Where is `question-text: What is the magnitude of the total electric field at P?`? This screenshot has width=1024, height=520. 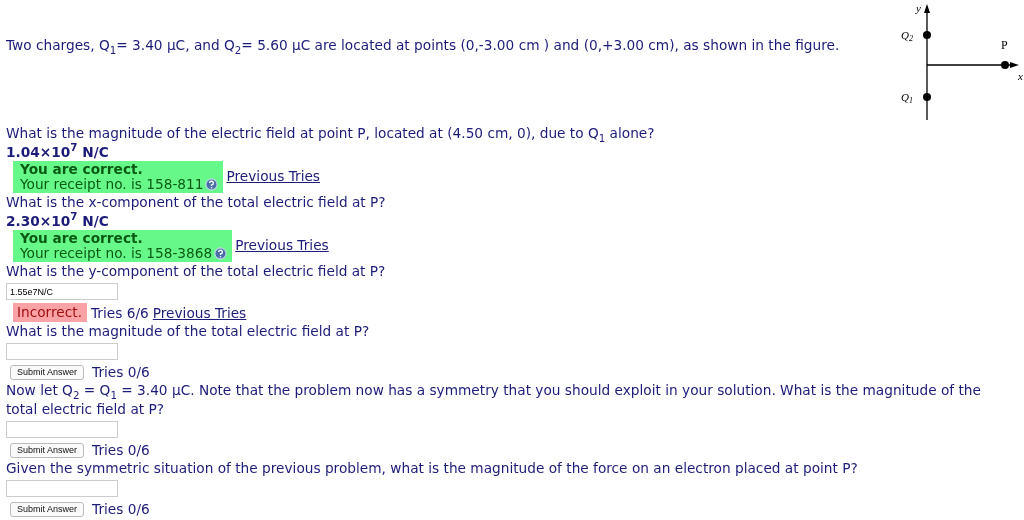 question-text: What is the magnitude of the total electric field at P? is located at coordinates (188, 331).